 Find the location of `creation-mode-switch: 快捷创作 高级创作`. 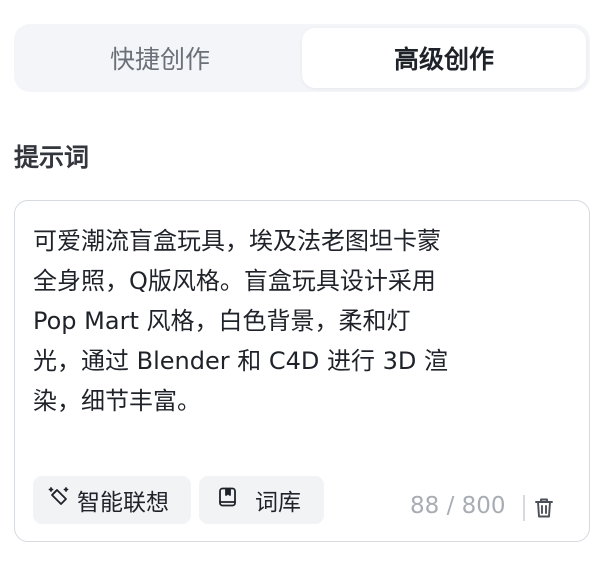

creation-mode-switch: 快捷创作 高级创作 is located at coordinates (302, 58).